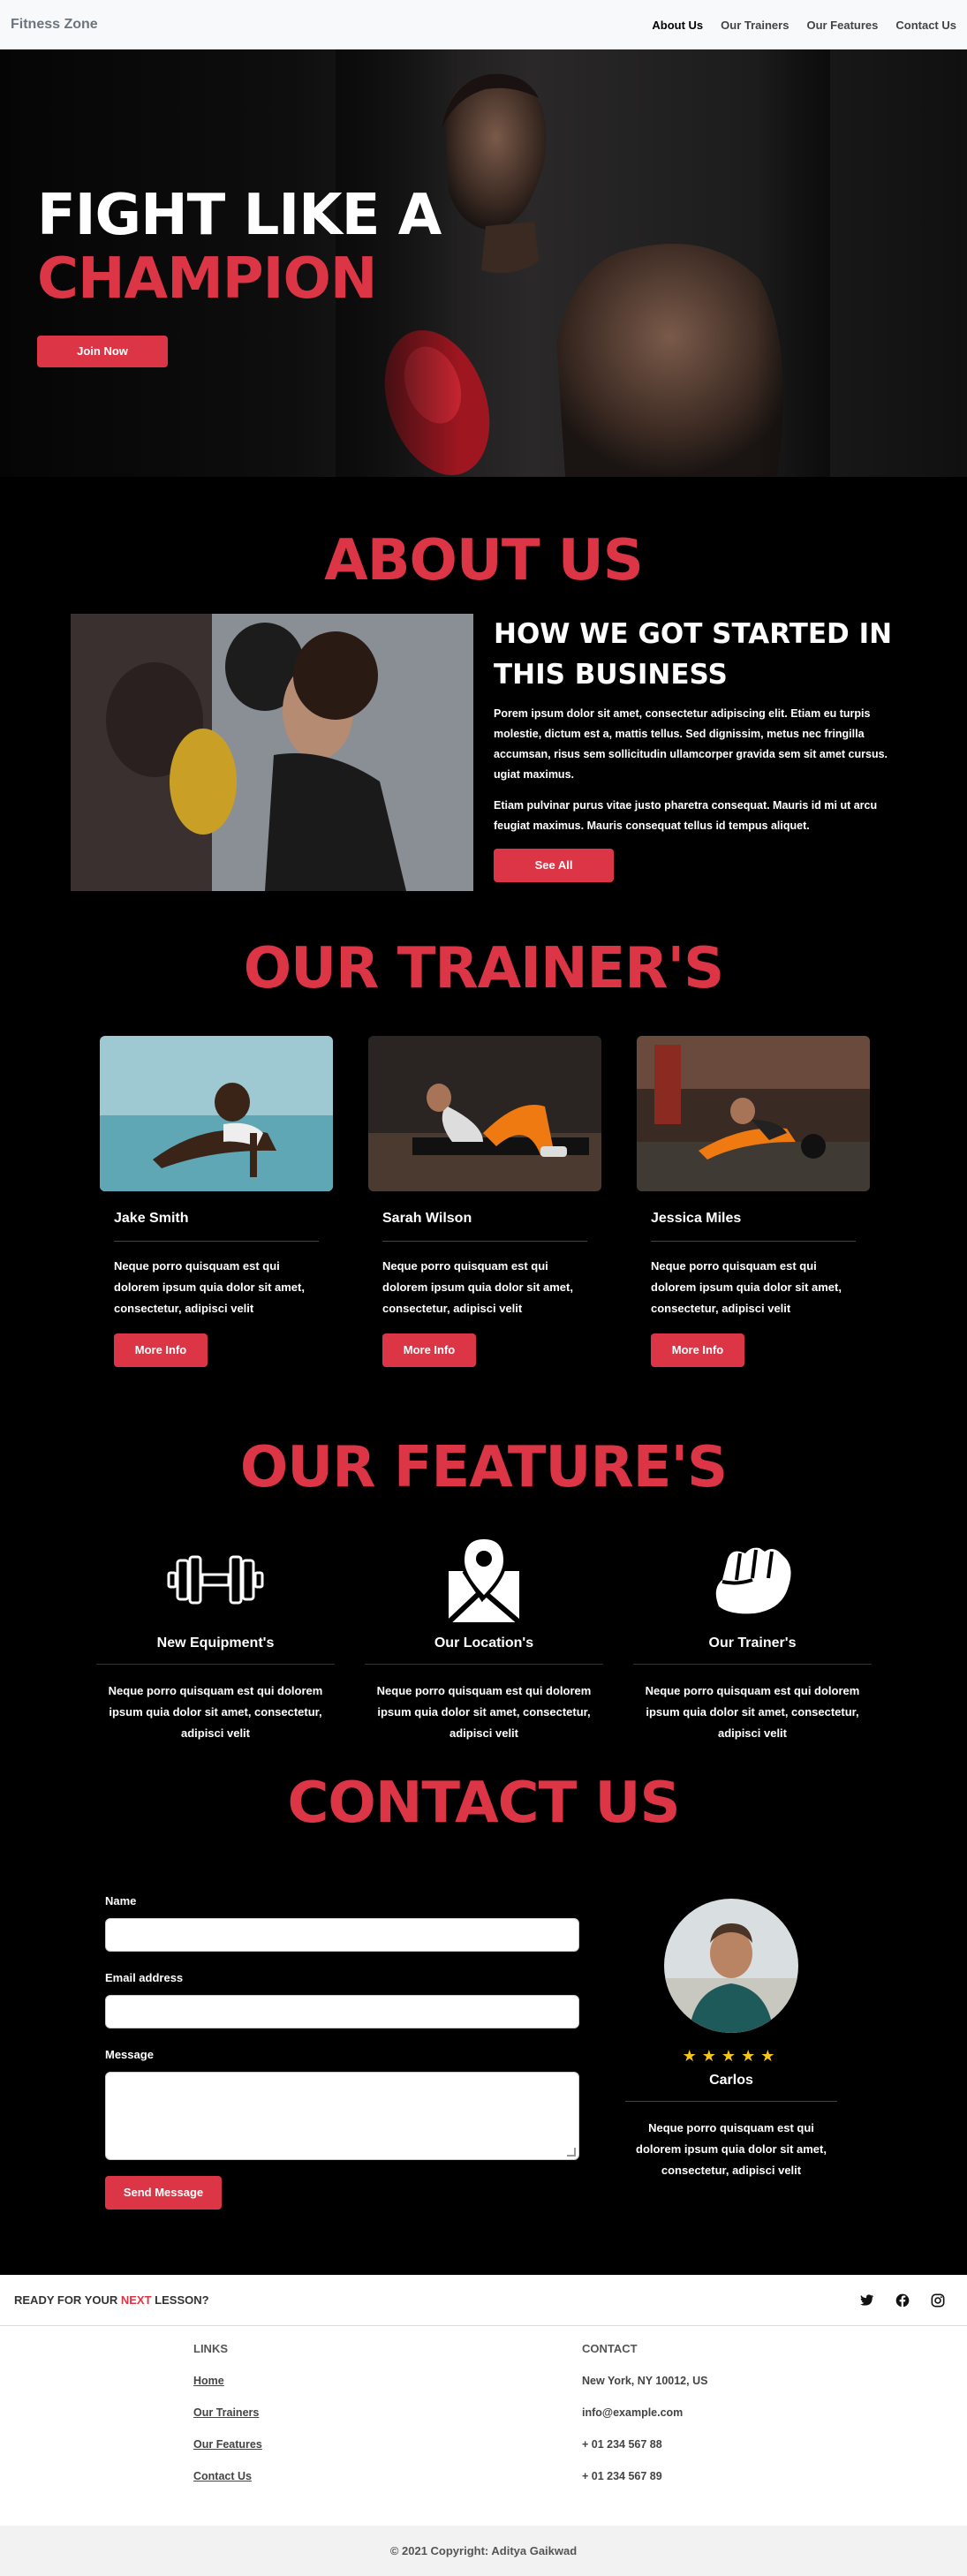 This screenshot has width=967, height=2576. Describe the element at coordinates (54, 25) in the screenshot. I see `brand-logo: Fitness Zone` at that location.